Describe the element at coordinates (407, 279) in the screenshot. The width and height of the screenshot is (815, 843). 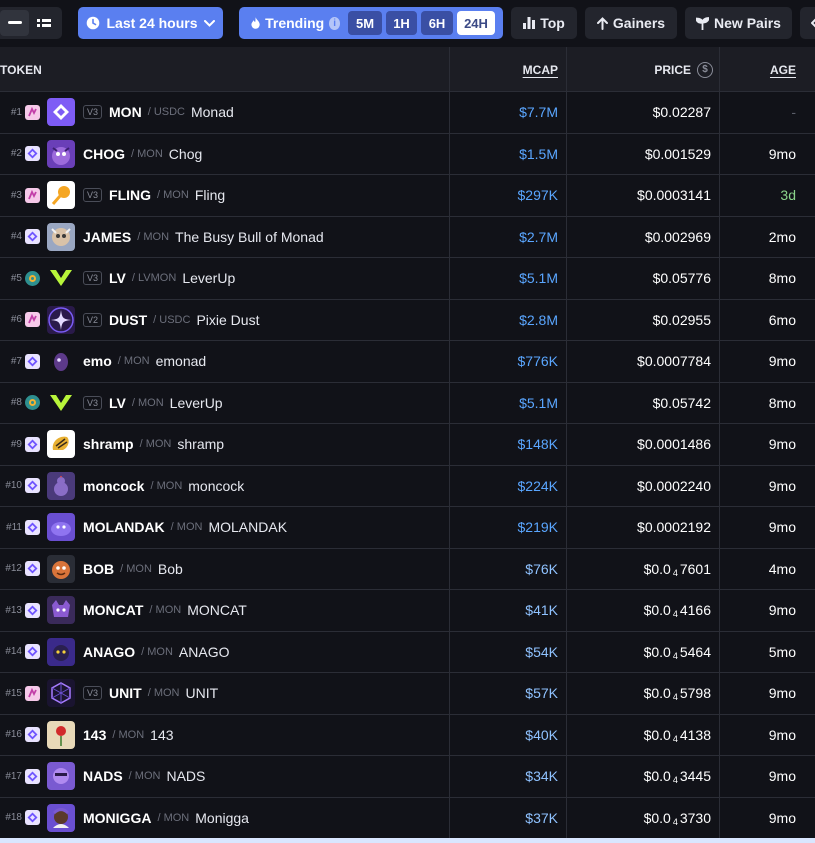
I see `table-row: #5 V3 LV / LVMON LeverUp $5.1M $0.05776 8mo` at that location.